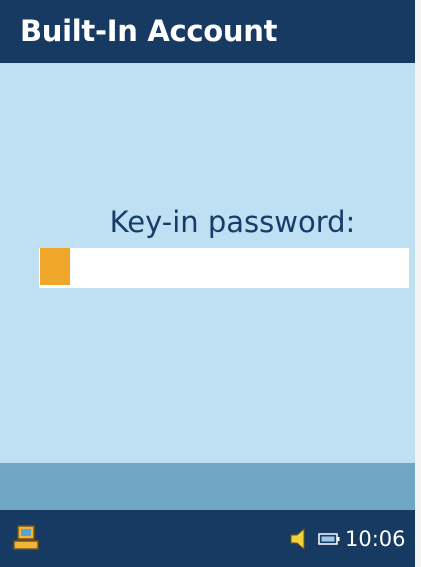 The height and width of the screenshot is (567, 421). What do you see at coordinates (207, 31) in the screenshot?
I see `window-title: Built-In Account` at bounding box center [207, 31].